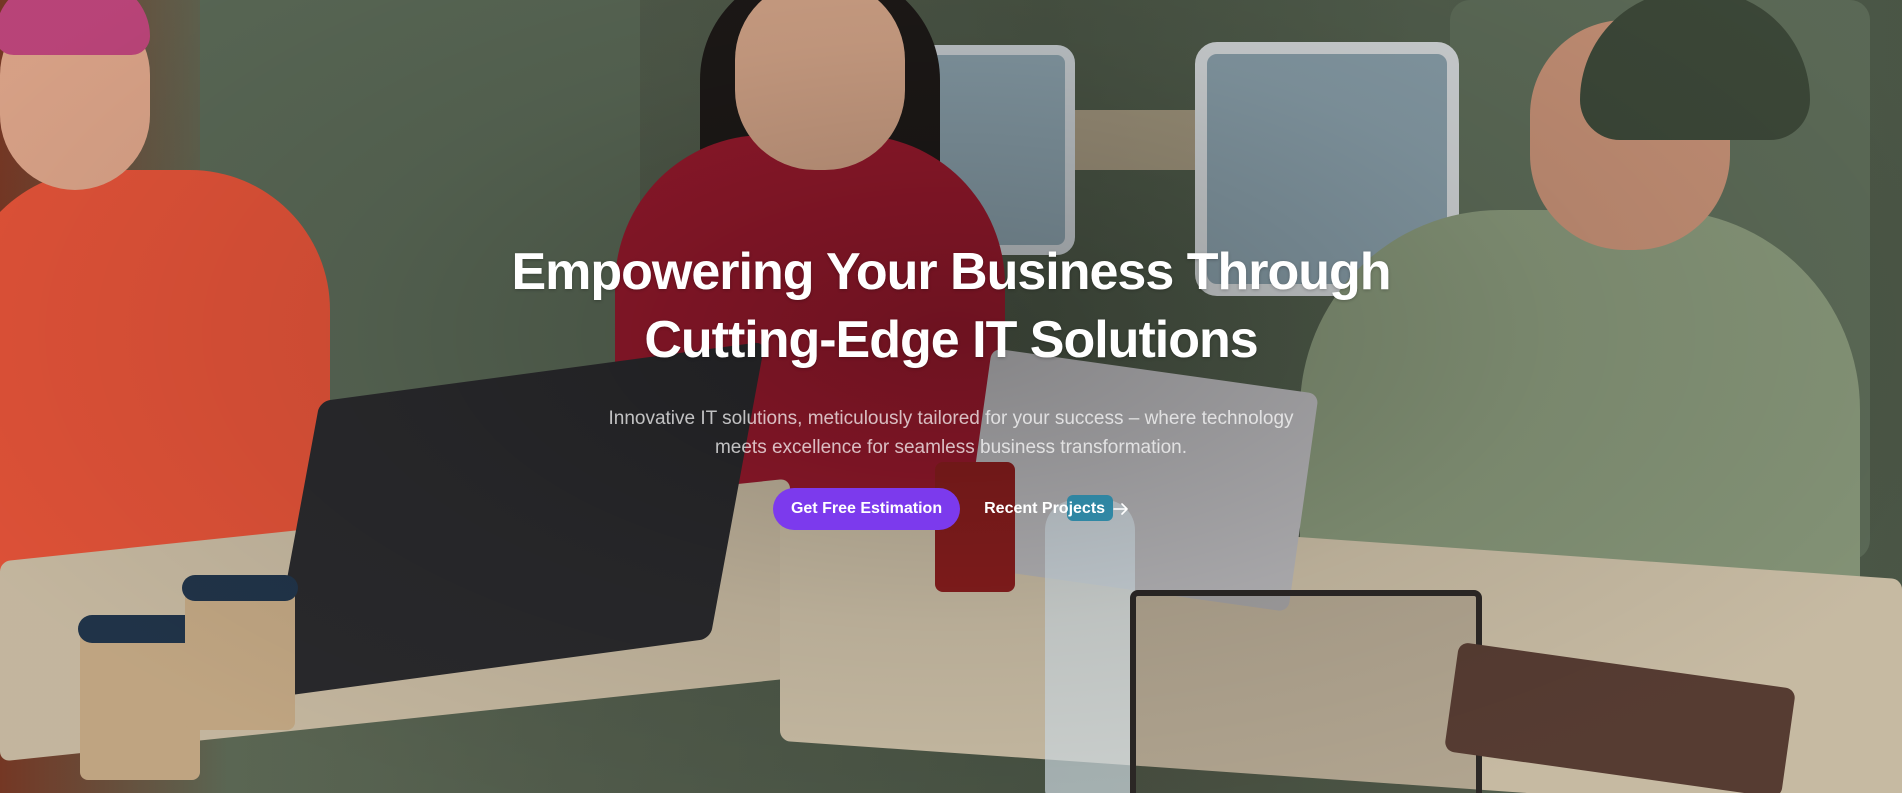  What do you see at coordinates (951, 272) in the screenshot?
I see `hero-headline-line-1: Empowering Your Business Through` at bounding box center [951, 272].